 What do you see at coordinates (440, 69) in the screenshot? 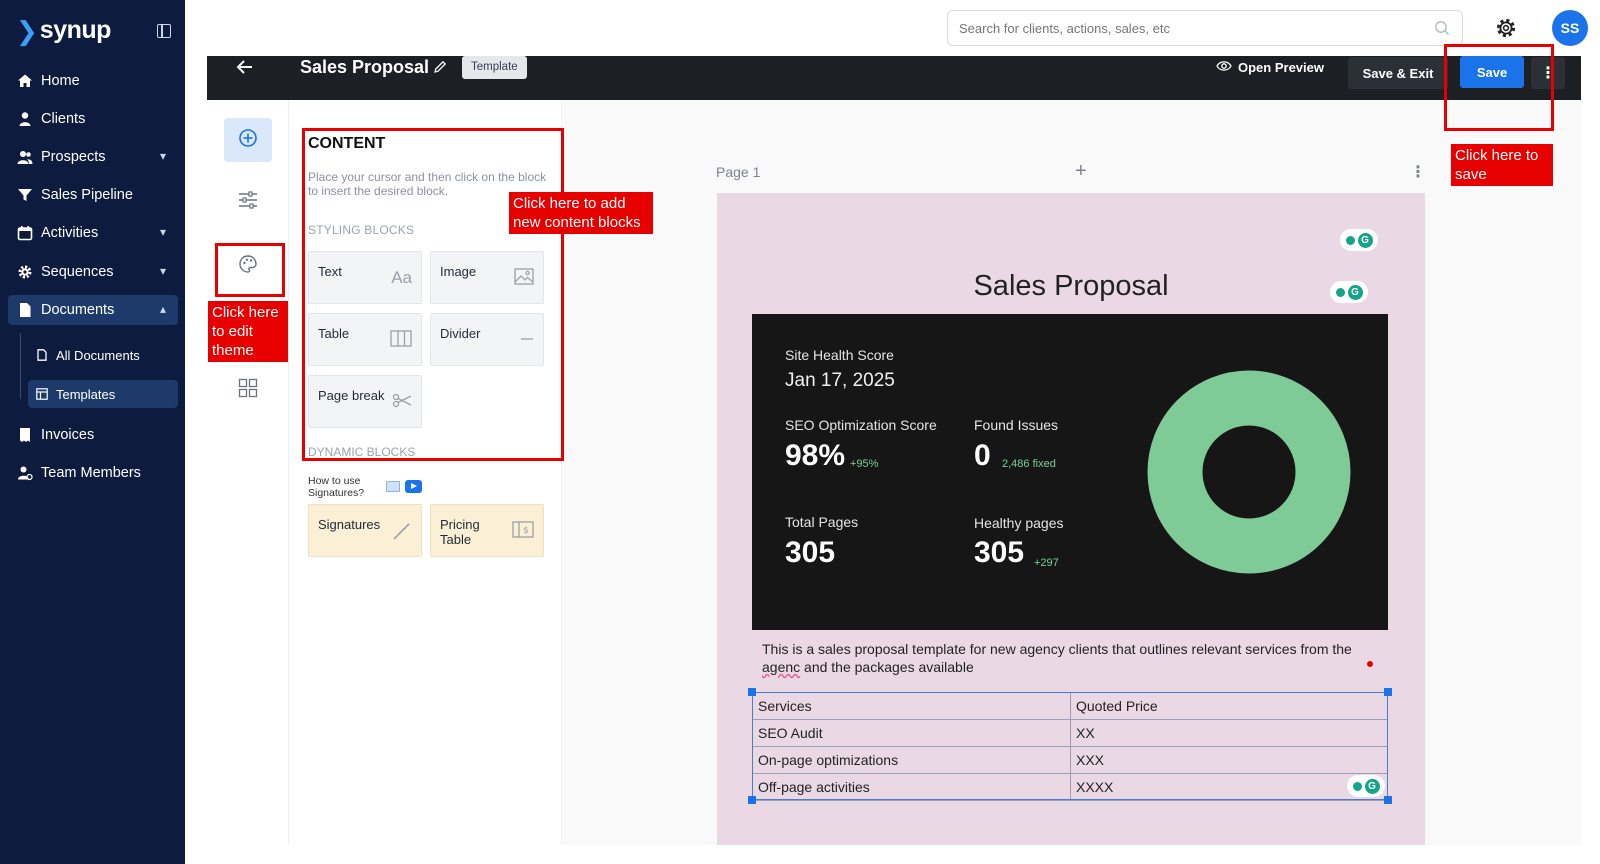
I see `pencil-edit-icon` at bounding box center [440, 69].